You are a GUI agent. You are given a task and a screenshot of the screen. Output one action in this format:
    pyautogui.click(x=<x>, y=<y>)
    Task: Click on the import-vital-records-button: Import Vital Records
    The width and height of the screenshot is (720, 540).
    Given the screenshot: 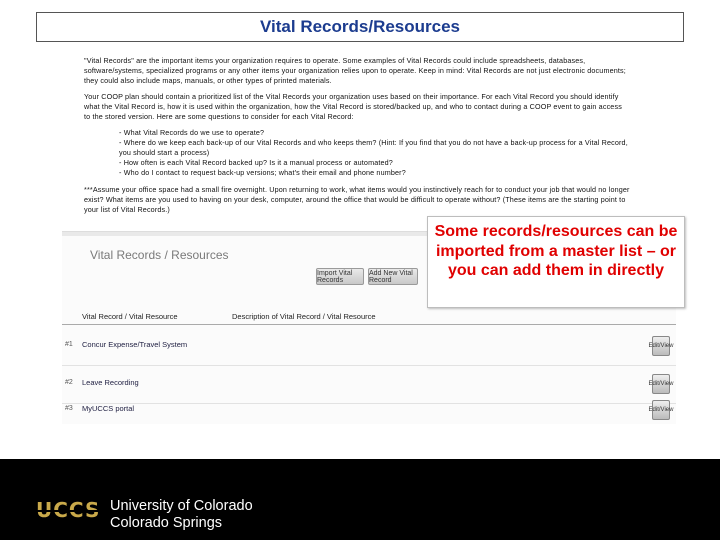 What is the action you would take?
    pyautogui.click(x=340, y=276)
    